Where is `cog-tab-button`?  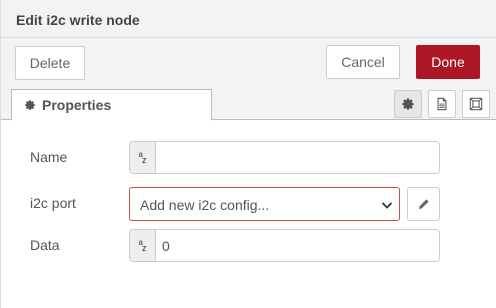 cog-tab-button is located at coordinates (408, 104).